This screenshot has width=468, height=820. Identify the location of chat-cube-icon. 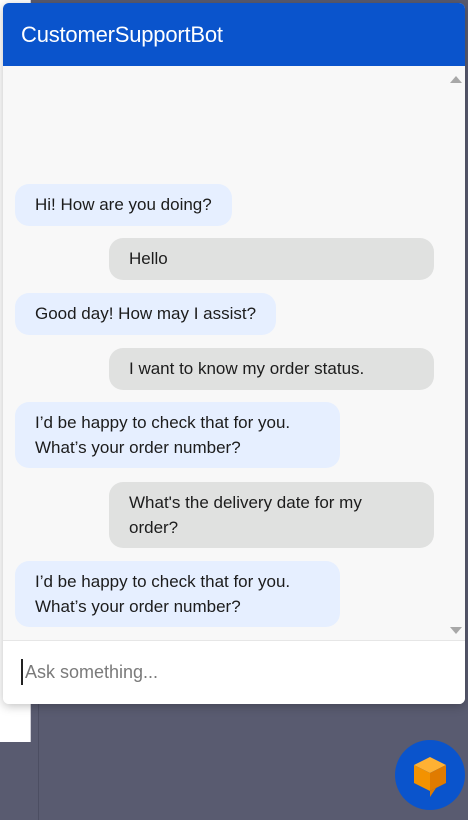
(430, 777).